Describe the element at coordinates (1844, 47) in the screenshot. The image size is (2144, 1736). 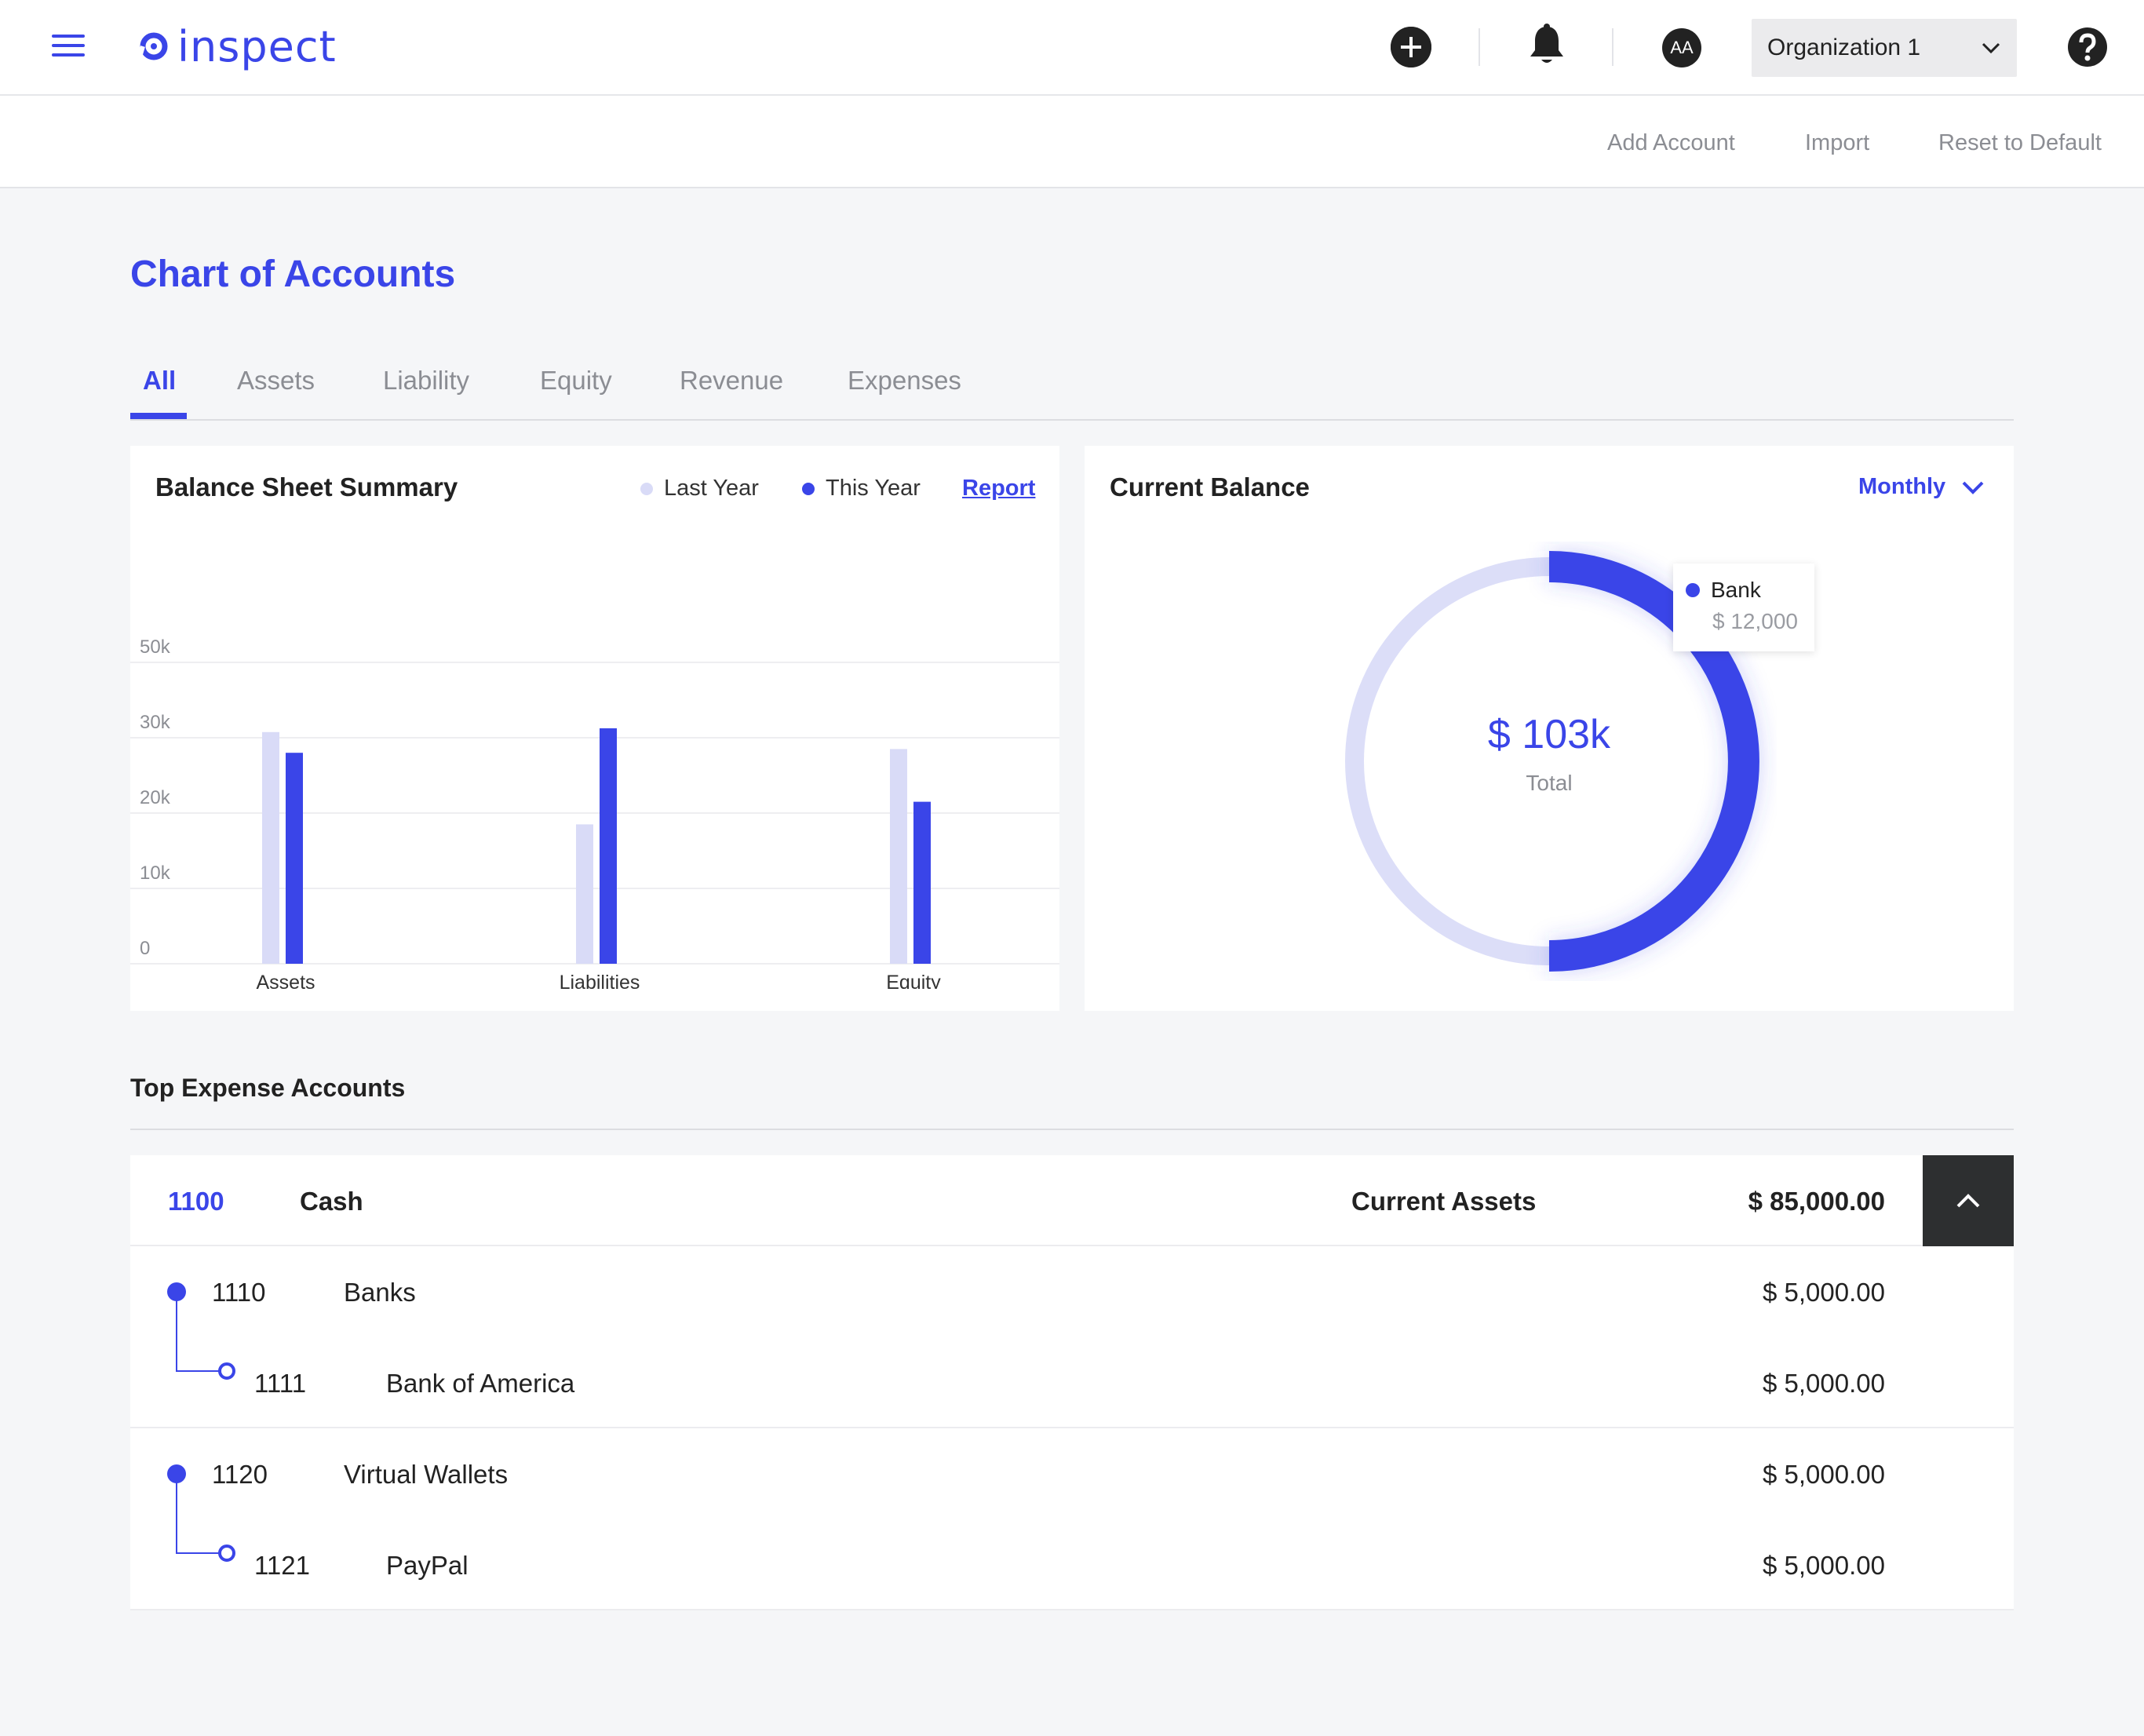
I see `organization-name: Organization 1` at that location.